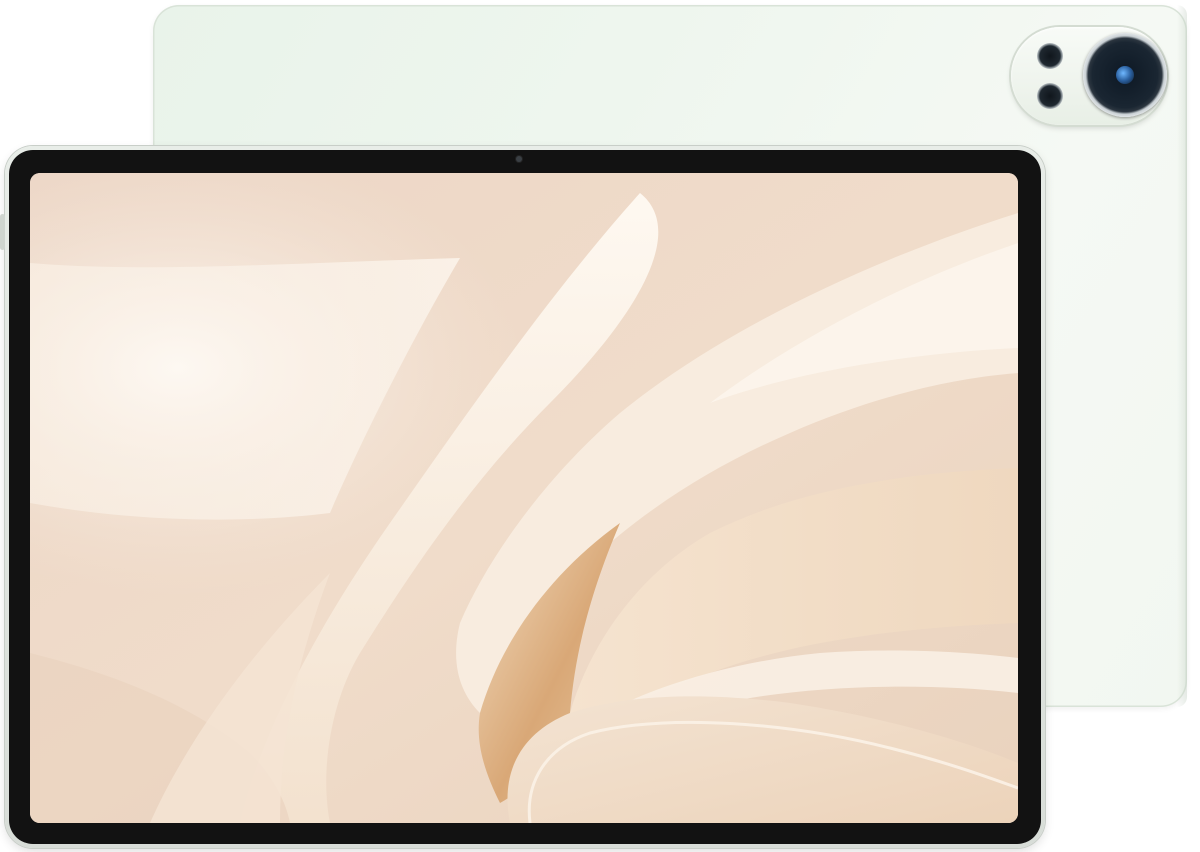  What do you see at coordinates (1050, 56) in the screenshot?
I see `secondary-lens-icon` at bounding box center [1050, 56].